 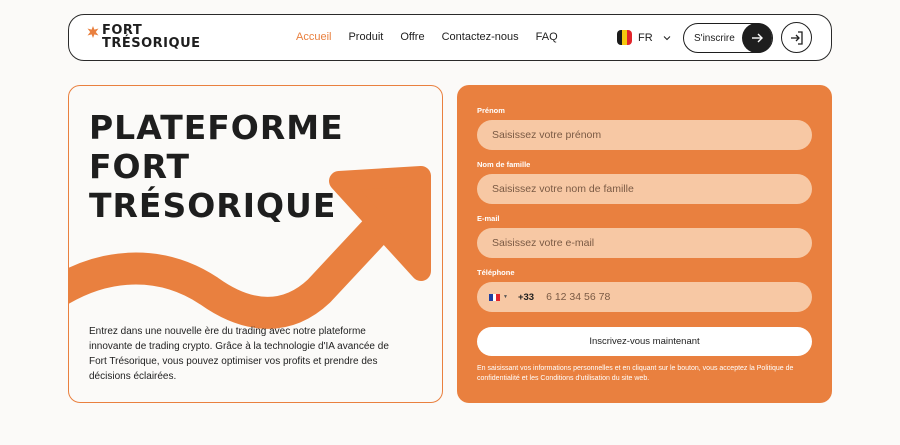 What do you see at coordinates (547, 135) in the screenshot?
I see `first-name-placeholder: Saisissez votre prénom` at bounding box center [547, 135].